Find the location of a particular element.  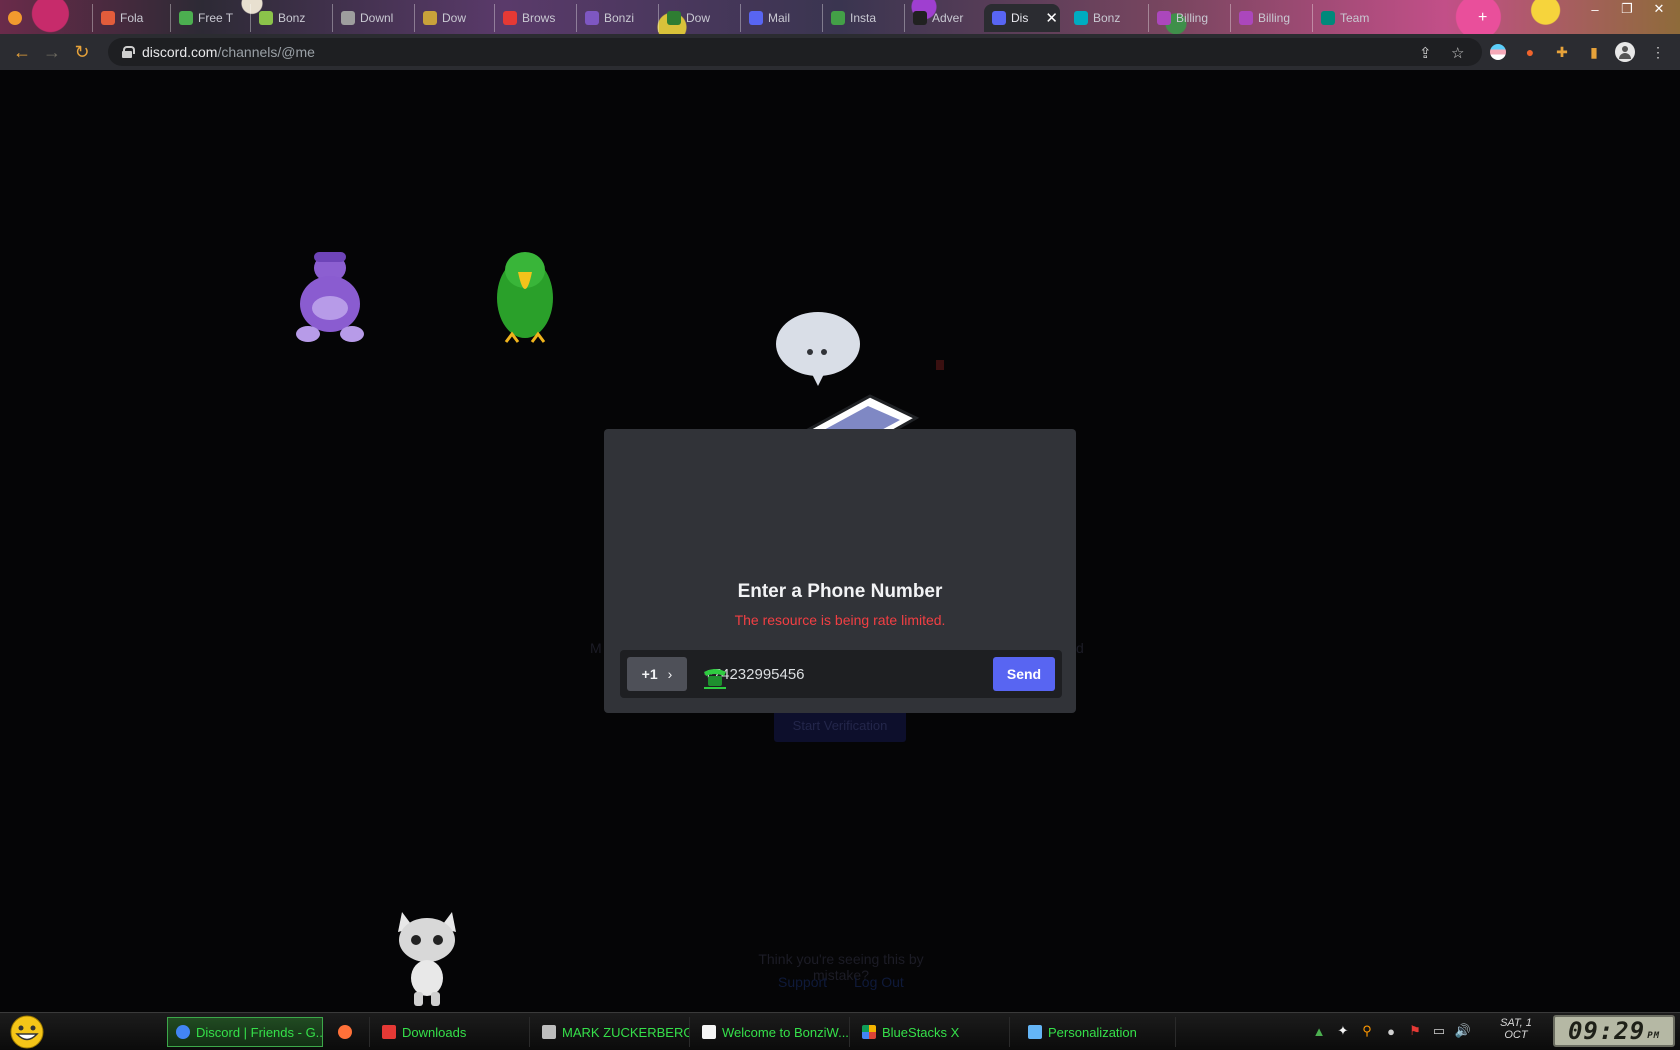

url-path: /channels/@me is located at coordinates (266, 52).